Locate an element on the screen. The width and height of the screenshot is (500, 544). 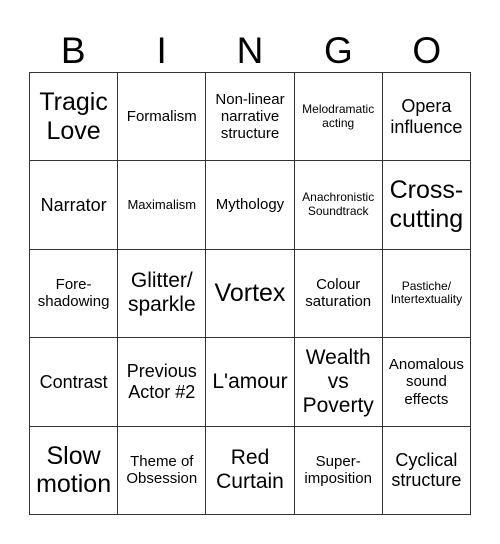
bingo-cell: Contrast is located at coordinates (74, 382).